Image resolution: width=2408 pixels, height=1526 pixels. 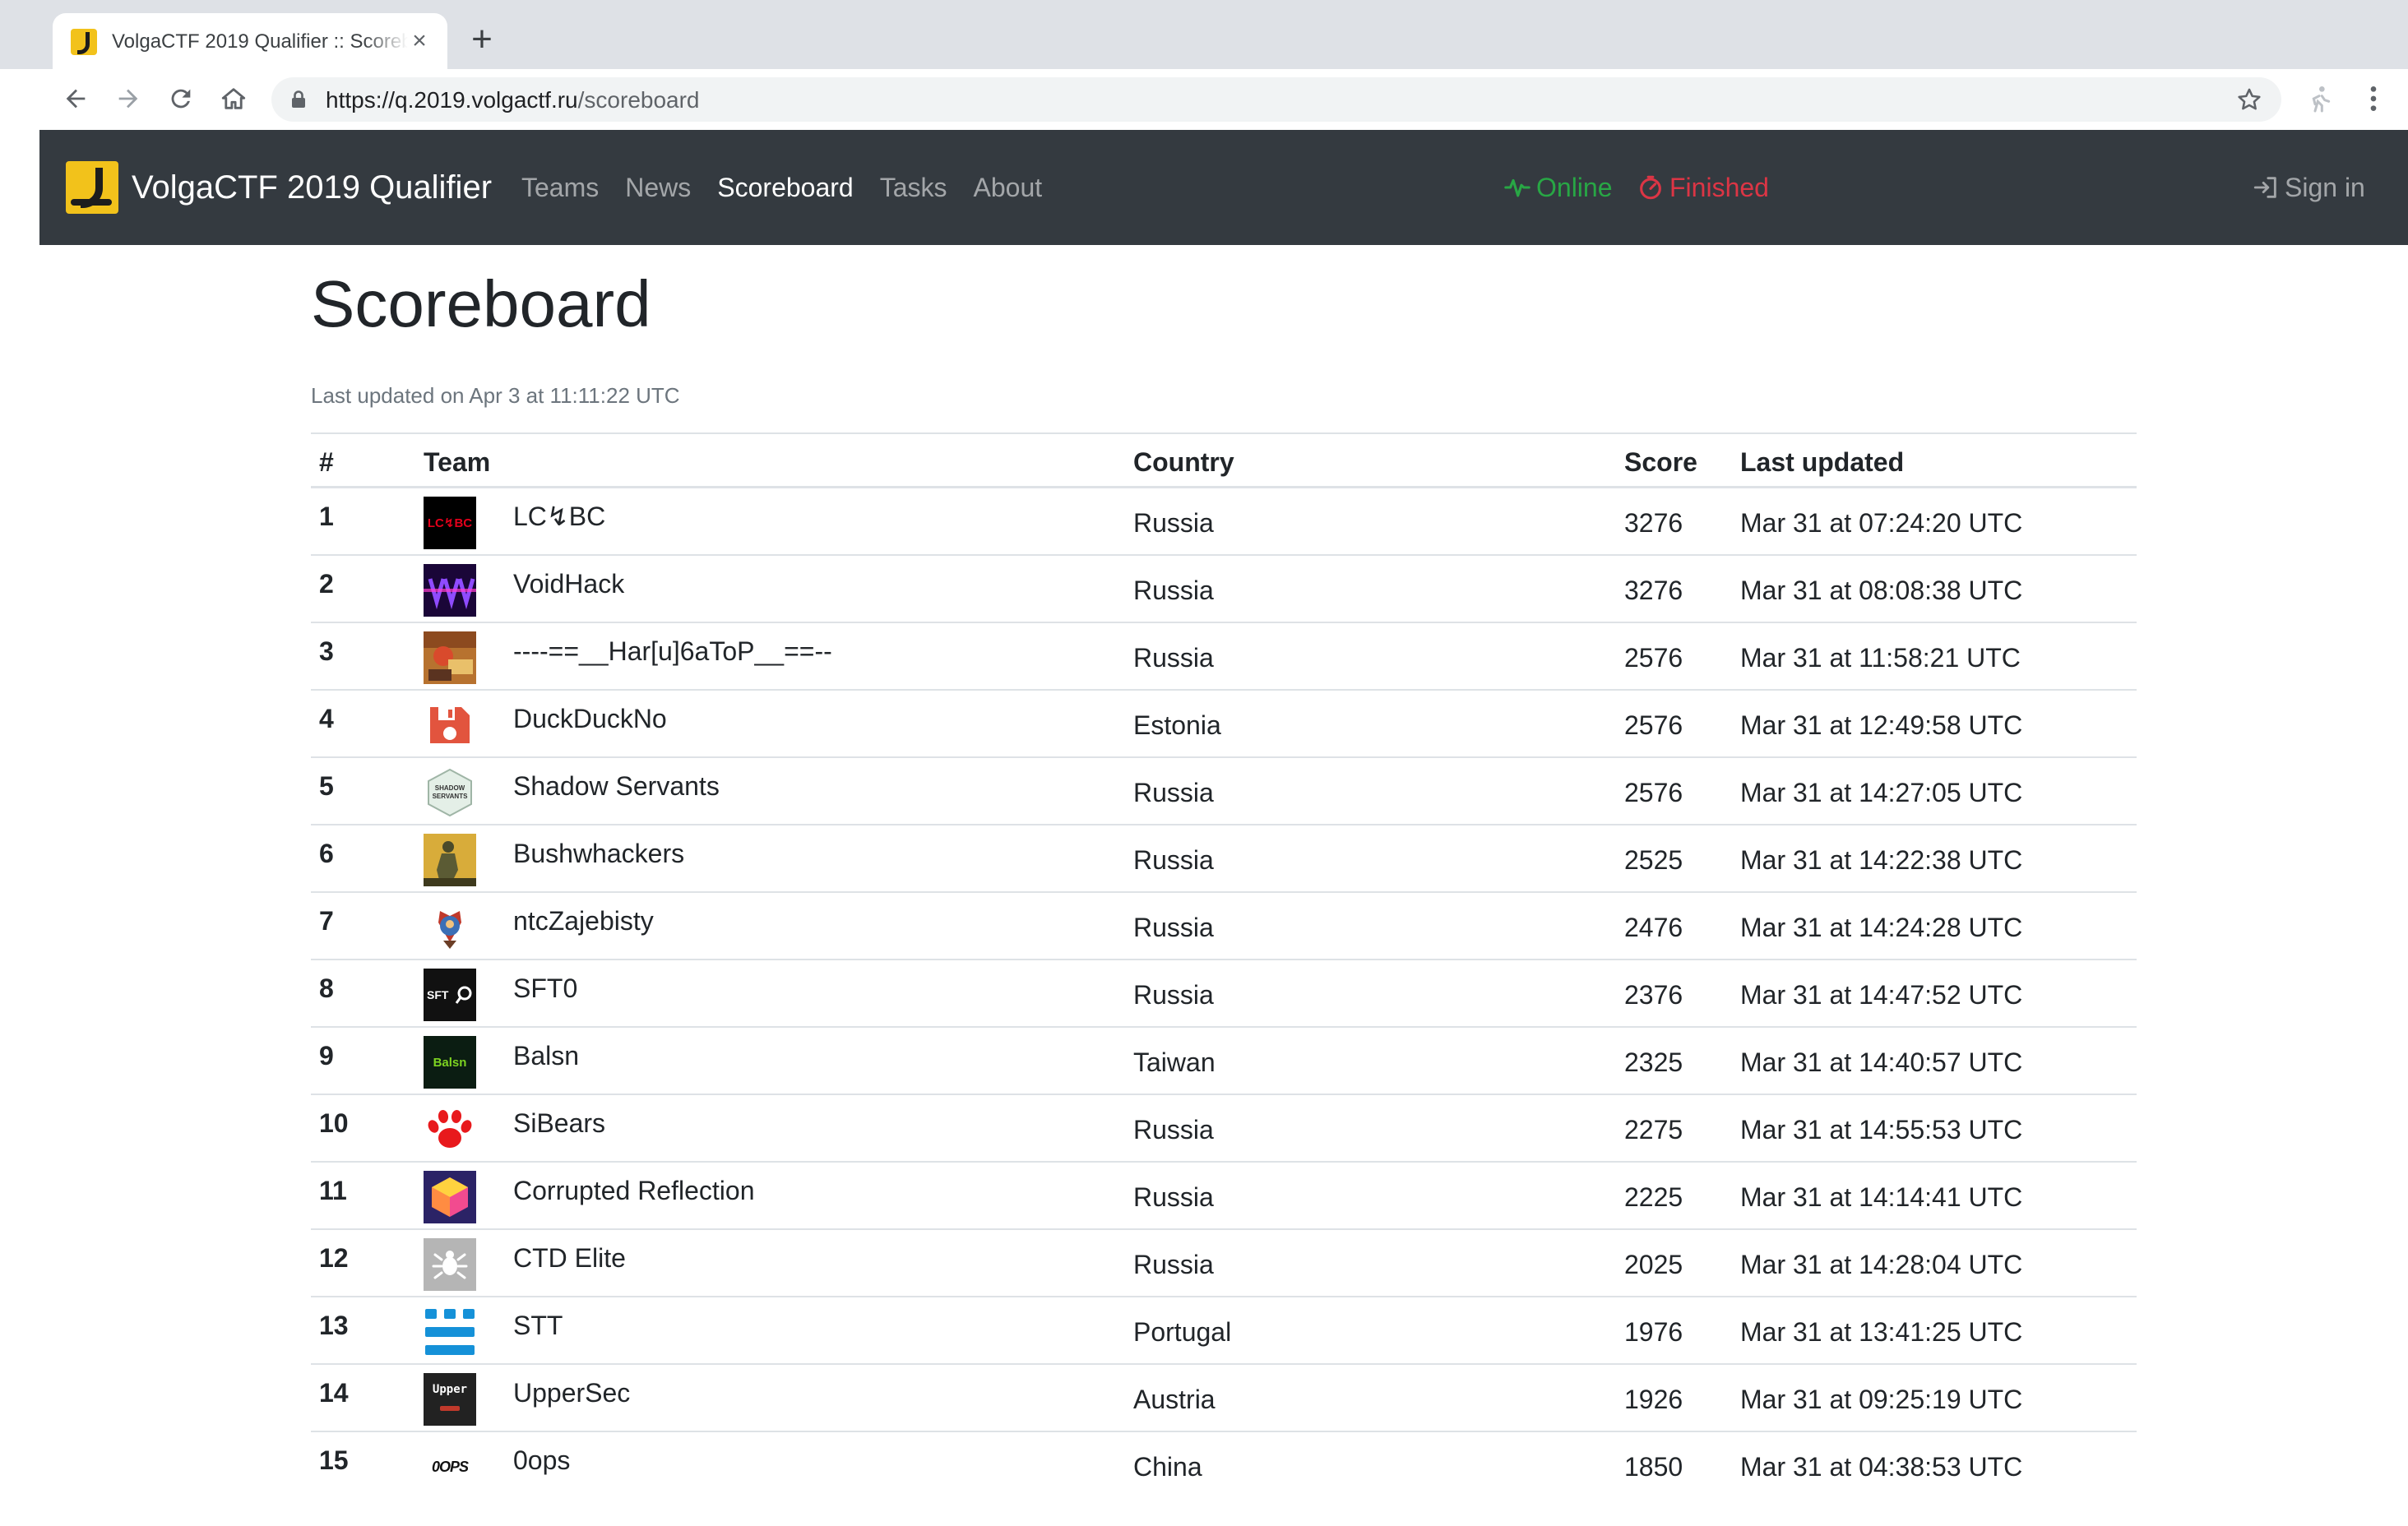 What do you see at coordinates (1276, 99) in the screenshot?
I see `address-bar: https://q.2019.volgactf.ru/scoreboard` at bounding box center [1276, 99].